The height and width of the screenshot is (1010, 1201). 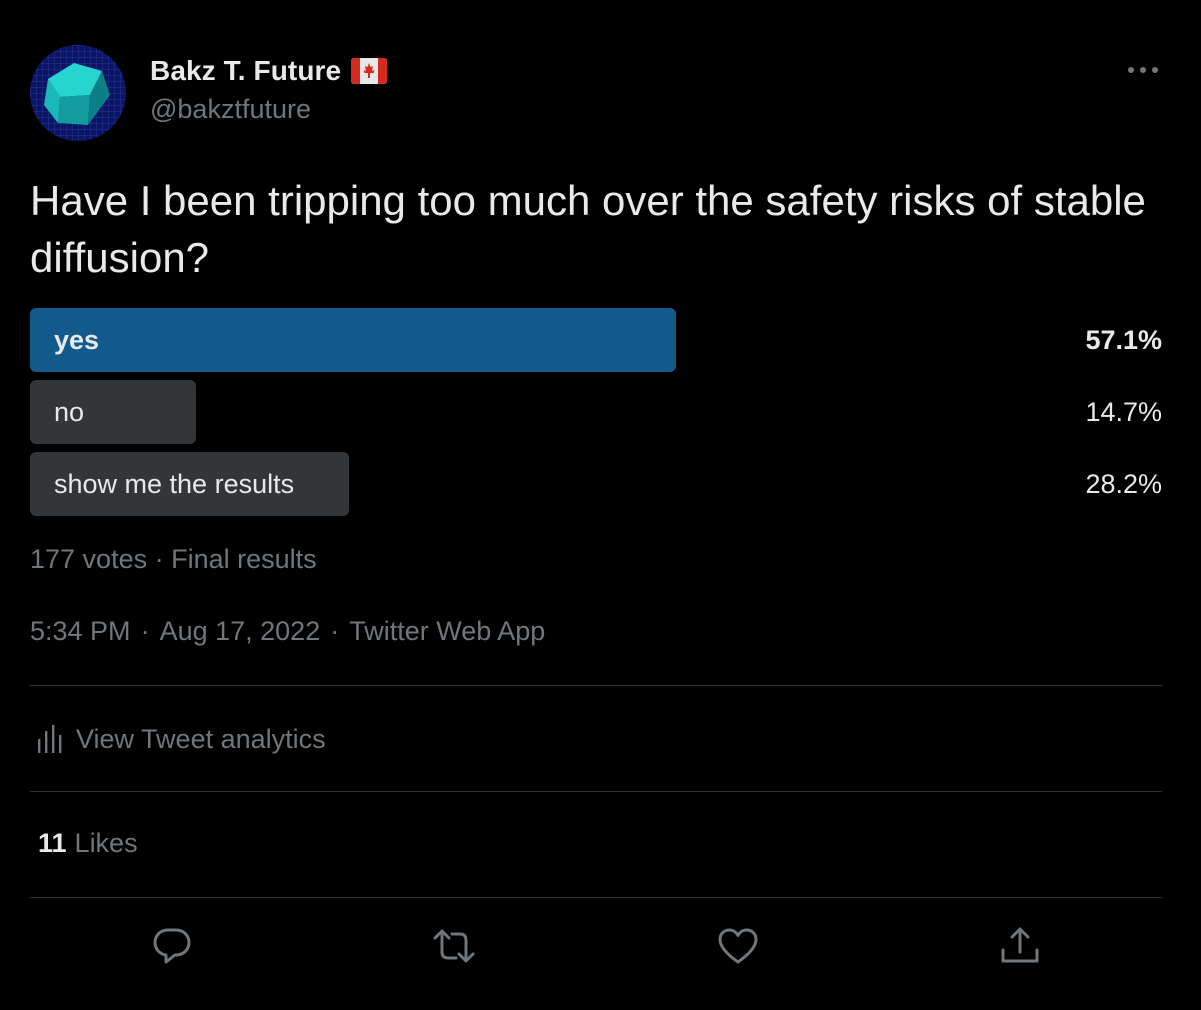 I want to click on cube-avatar-icon, so click(x=78, y=93).